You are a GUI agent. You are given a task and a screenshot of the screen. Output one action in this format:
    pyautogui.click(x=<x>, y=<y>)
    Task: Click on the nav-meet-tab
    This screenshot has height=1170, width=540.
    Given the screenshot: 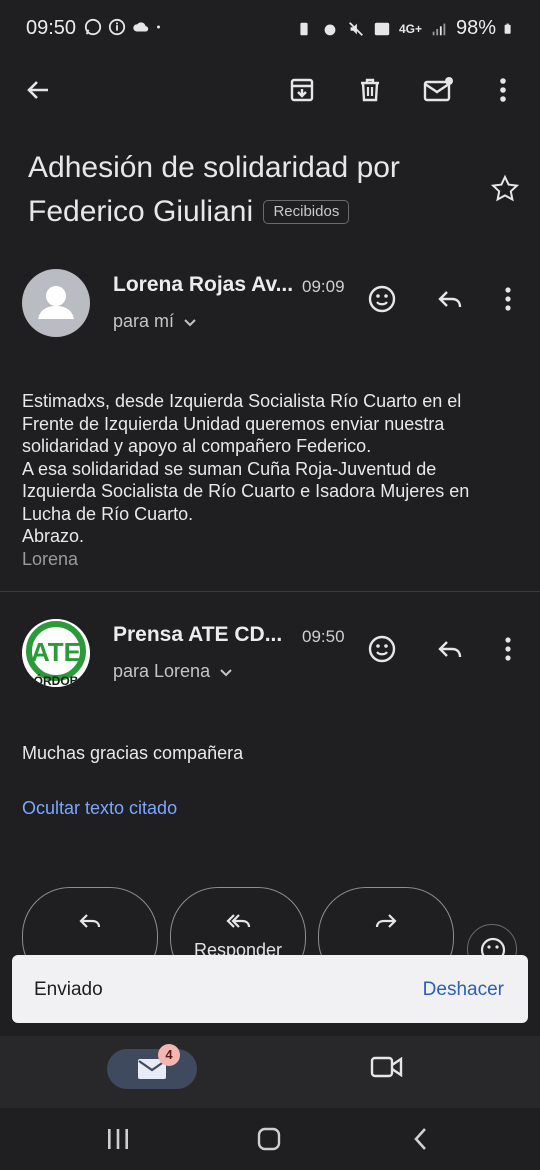 What is the action you would take?
    pyautogui.click(x=387, y=1069)
    